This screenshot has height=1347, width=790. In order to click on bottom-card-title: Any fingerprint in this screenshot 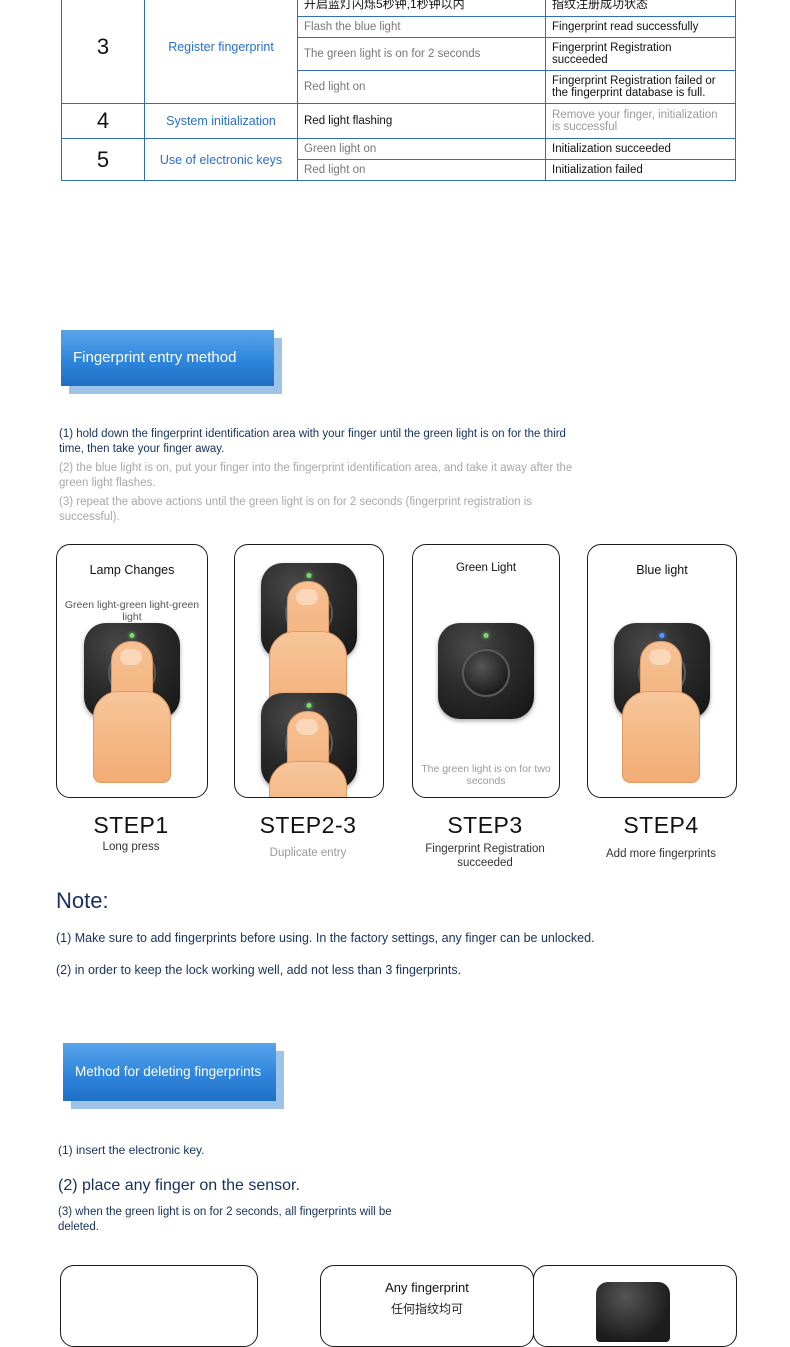, I will do `click(427, 1287)`.